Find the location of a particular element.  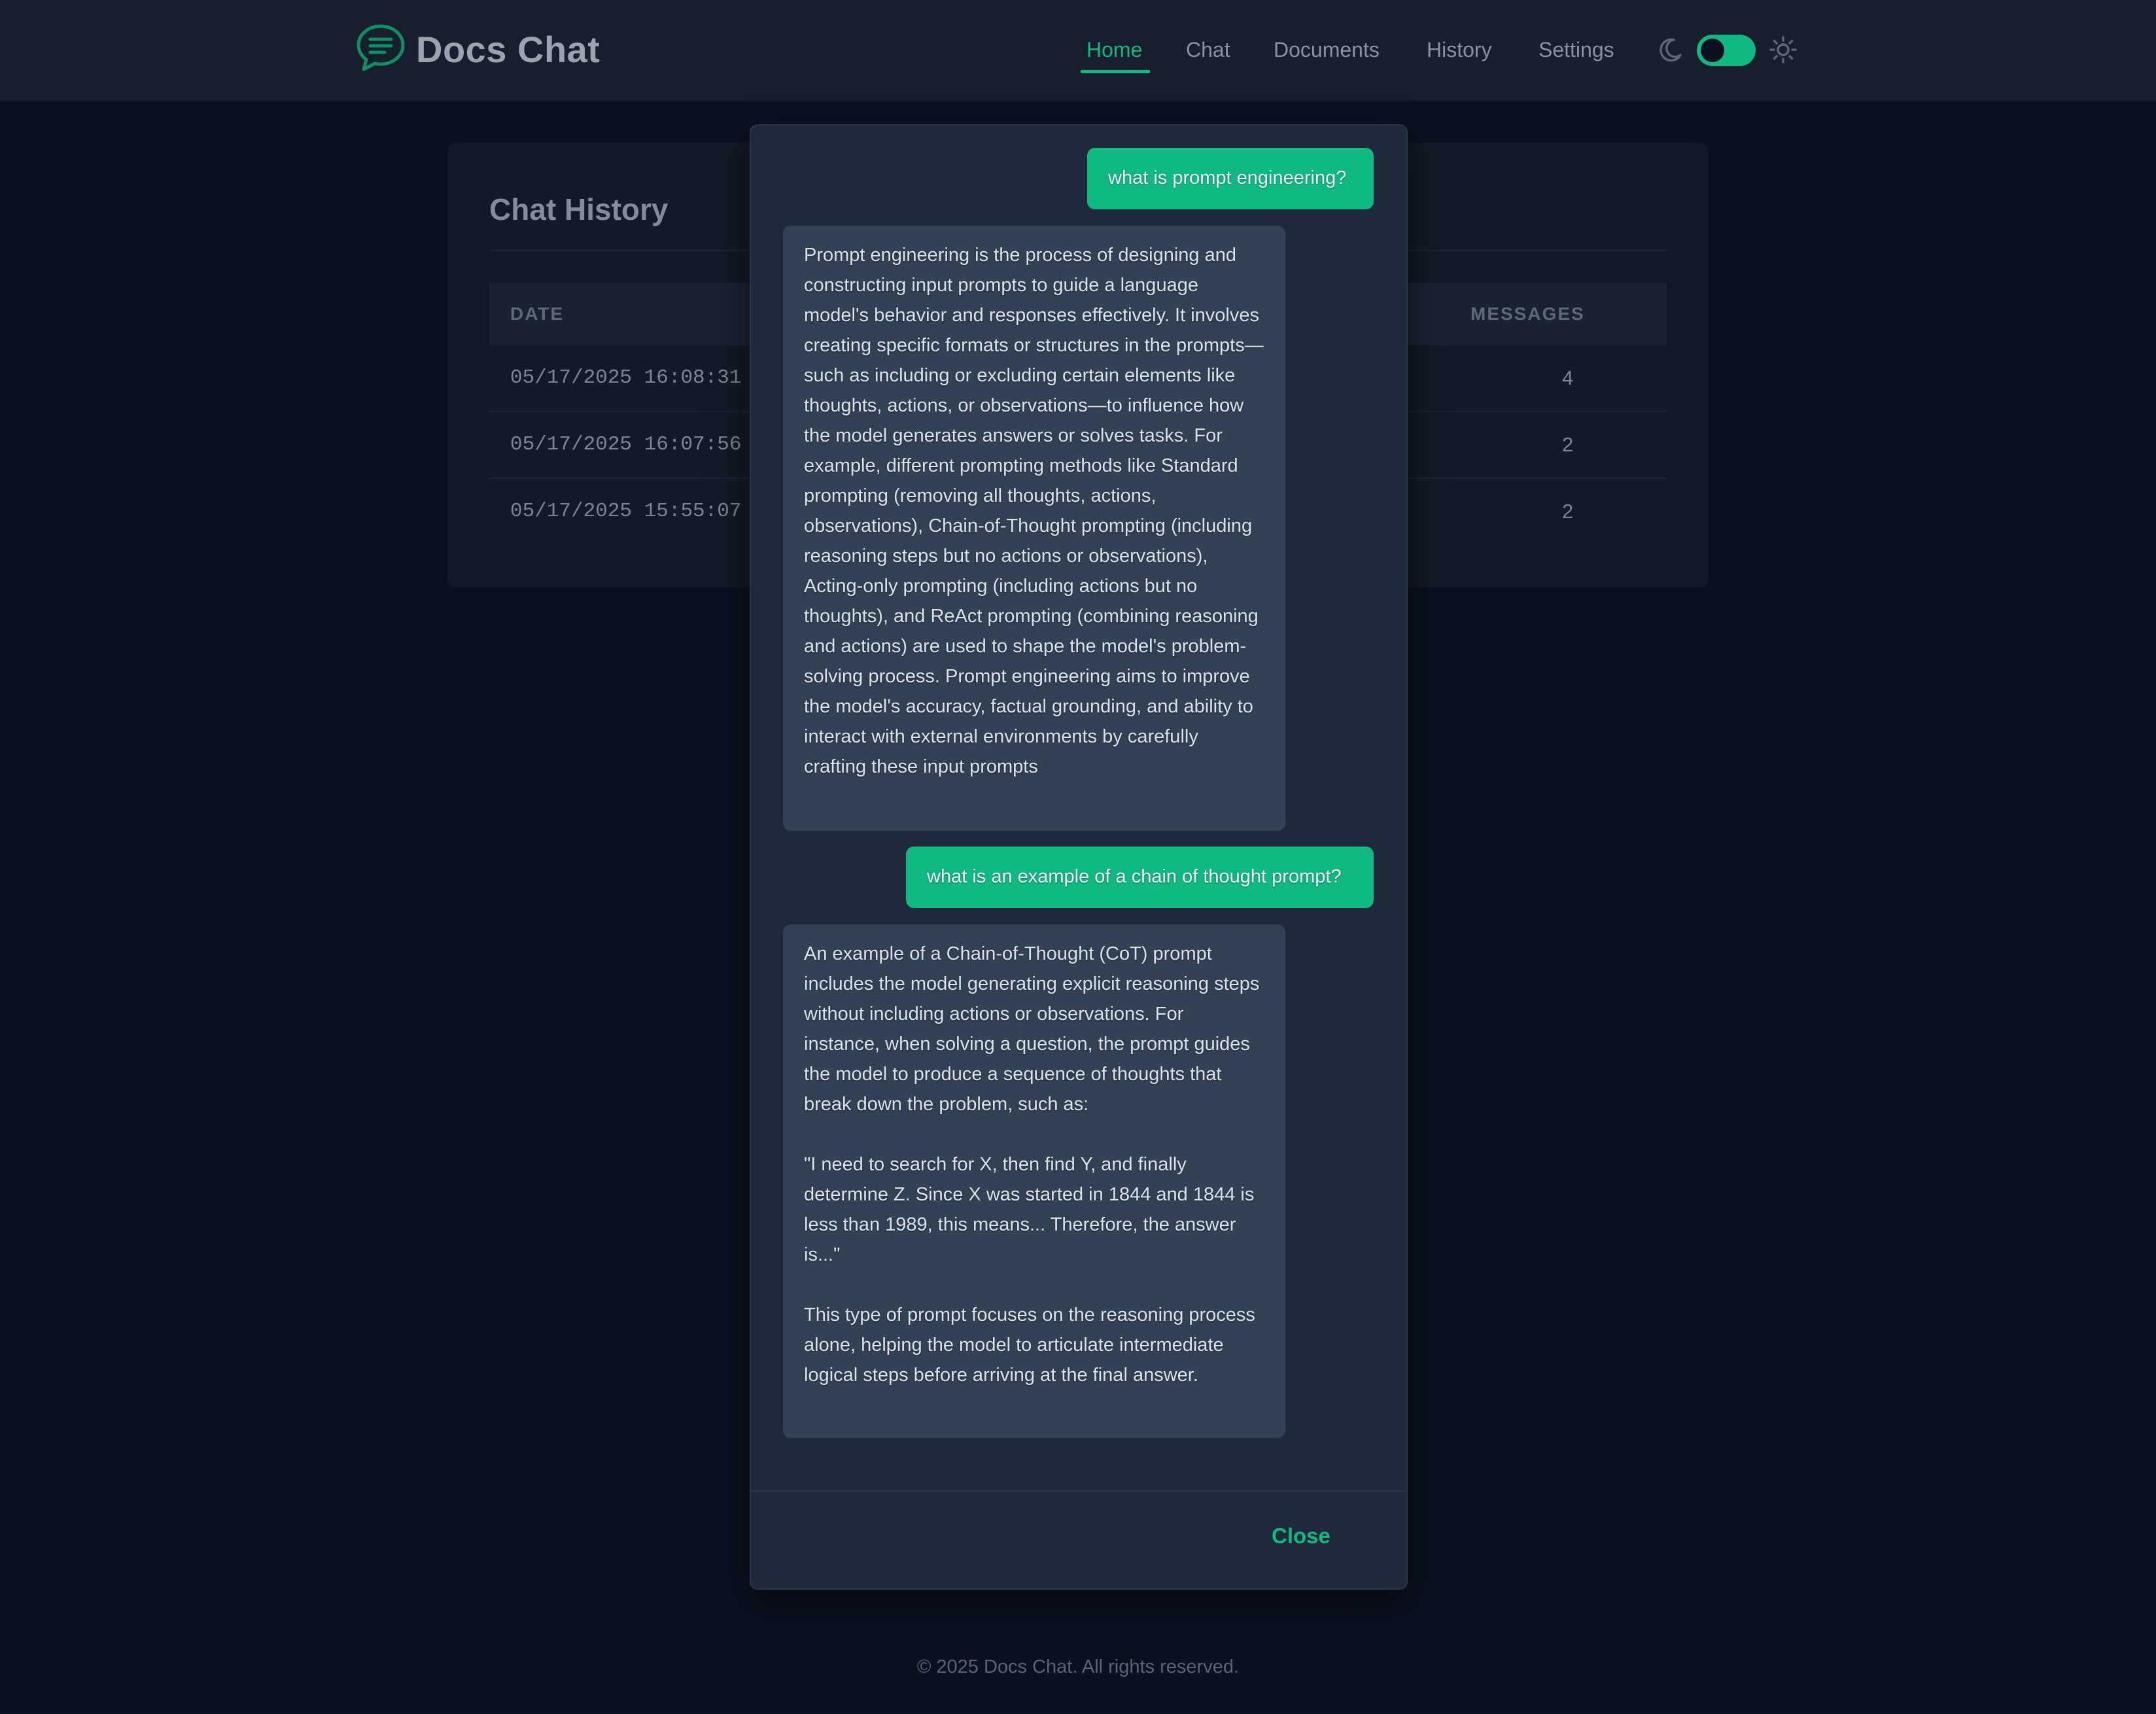

sun-icon is located at coordinates (1783, 49).